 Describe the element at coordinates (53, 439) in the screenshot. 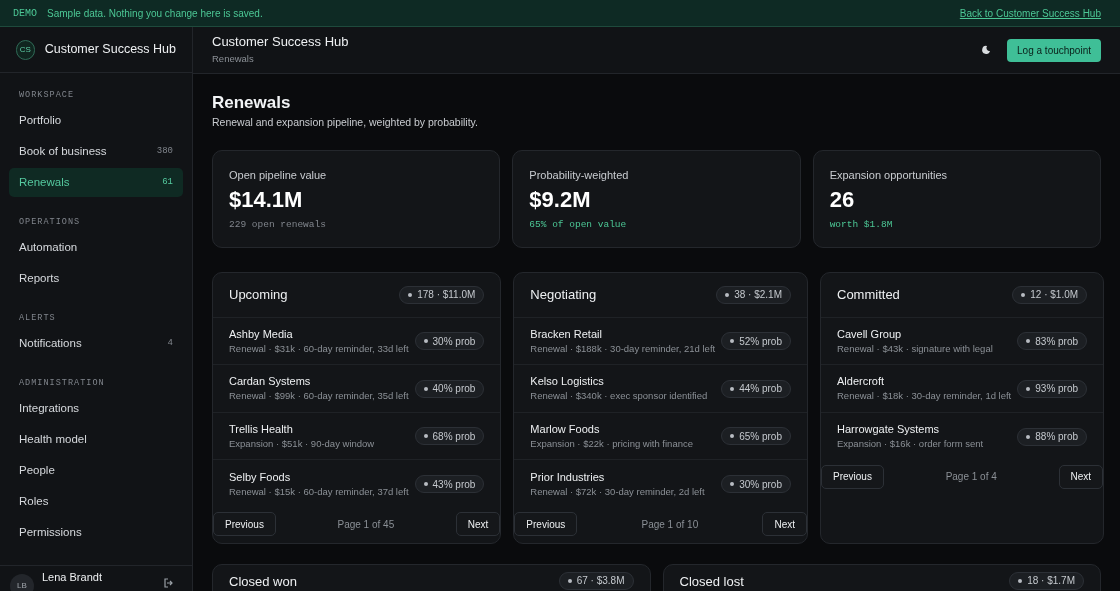

I see `item-label: Health model` at that location.